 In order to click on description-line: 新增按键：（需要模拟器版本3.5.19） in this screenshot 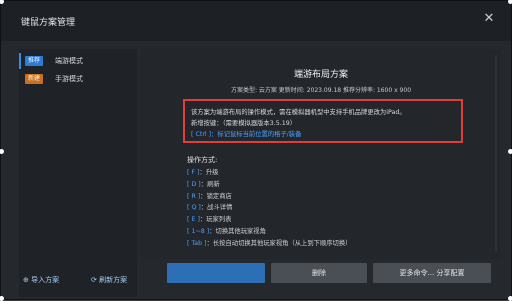, I will do `click(244, 123)`.